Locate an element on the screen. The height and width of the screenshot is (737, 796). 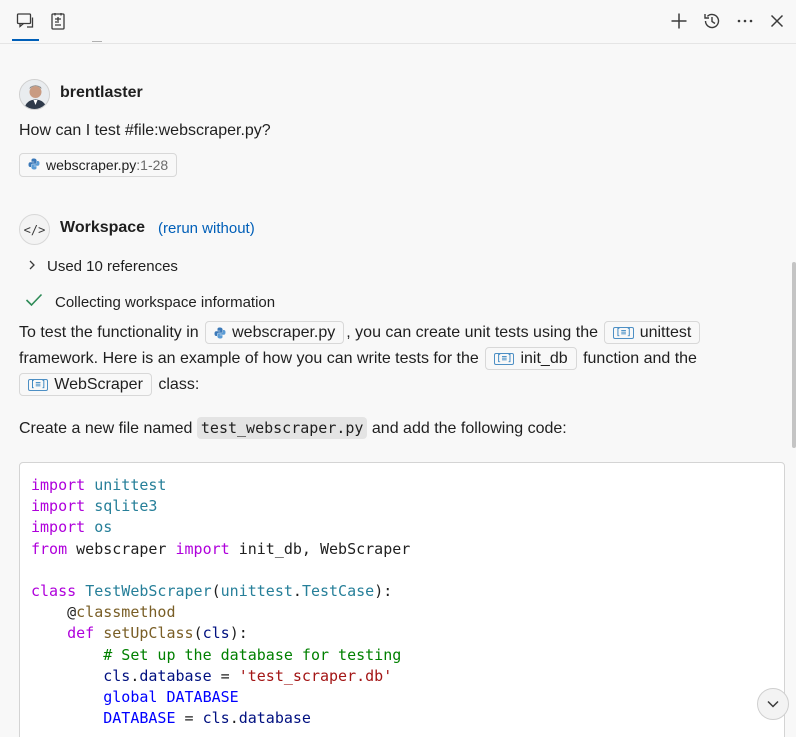
close-icon is located at coordinates (777, 21).